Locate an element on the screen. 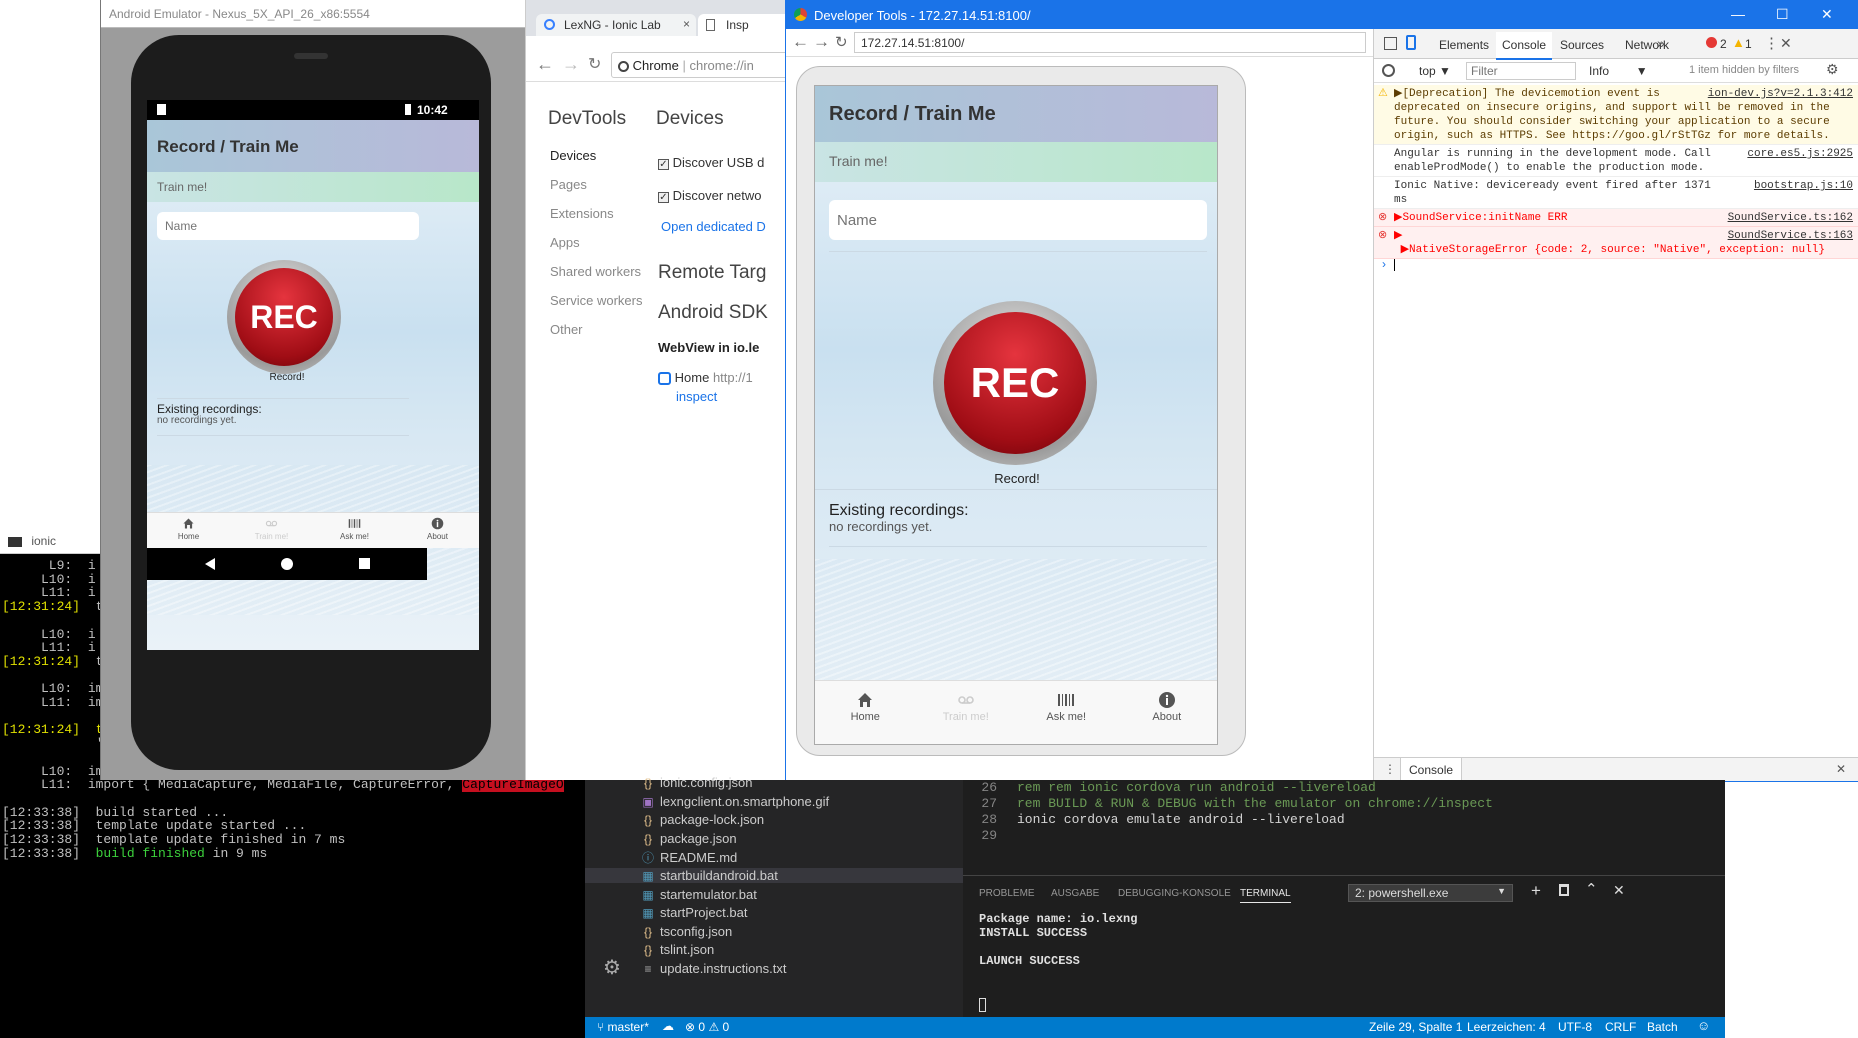 This screenshot has height=1038, width=1858. inspect-element-icon is located at coordinates (1390, 43).